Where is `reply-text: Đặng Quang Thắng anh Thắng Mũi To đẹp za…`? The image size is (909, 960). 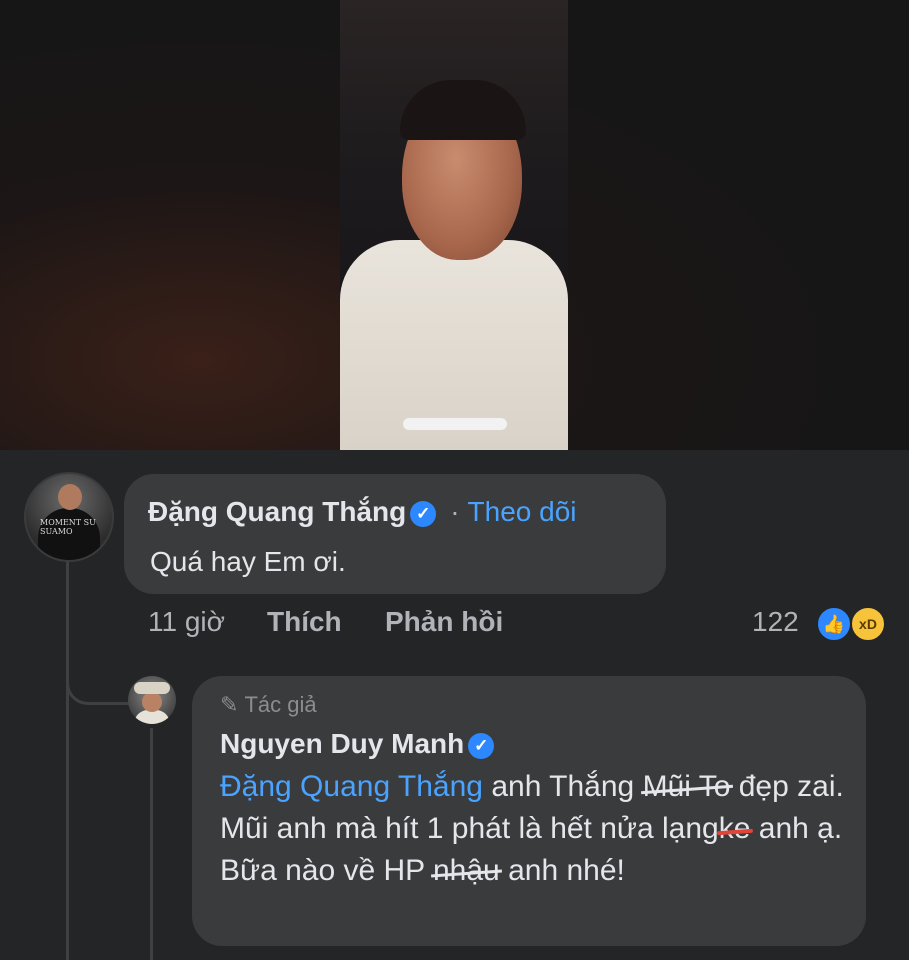
reply-text: Đặng Quang Thắng anh Thắng Mũi To đẹp za… is located at coordinates (540, 829).